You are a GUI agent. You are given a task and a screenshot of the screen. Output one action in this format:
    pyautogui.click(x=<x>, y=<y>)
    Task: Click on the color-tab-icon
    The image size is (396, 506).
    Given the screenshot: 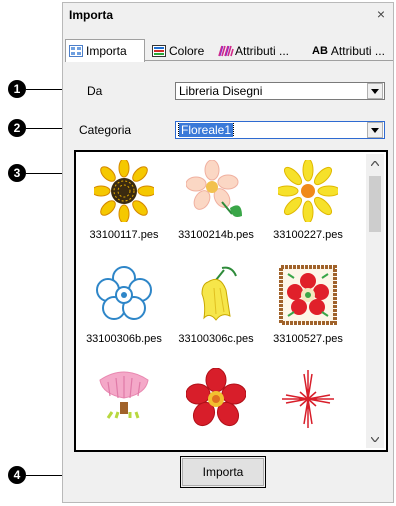 What is the action you would take?
    pyautogui.click(x=159, y=51)
    